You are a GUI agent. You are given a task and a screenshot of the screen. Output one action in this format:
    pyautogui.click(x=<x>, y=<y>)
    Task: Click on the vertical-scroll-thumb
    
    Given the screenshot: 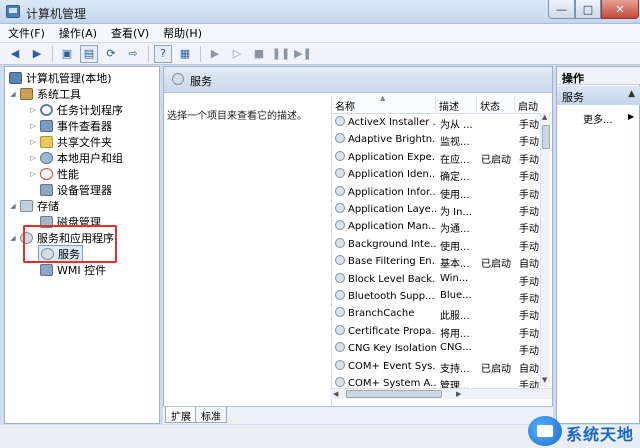 What is the action you would take?
    pyautogui.click(x=546, y=137)
    